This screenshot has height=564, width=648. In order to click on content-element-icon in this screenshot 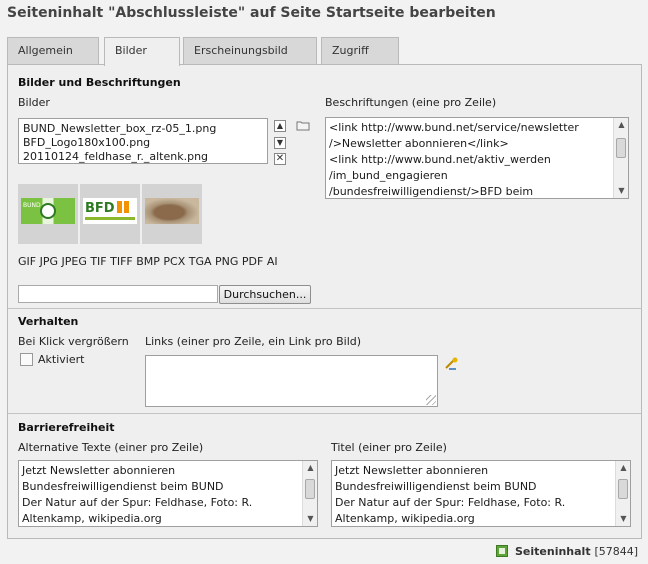, I will do `click(502, 551)`.